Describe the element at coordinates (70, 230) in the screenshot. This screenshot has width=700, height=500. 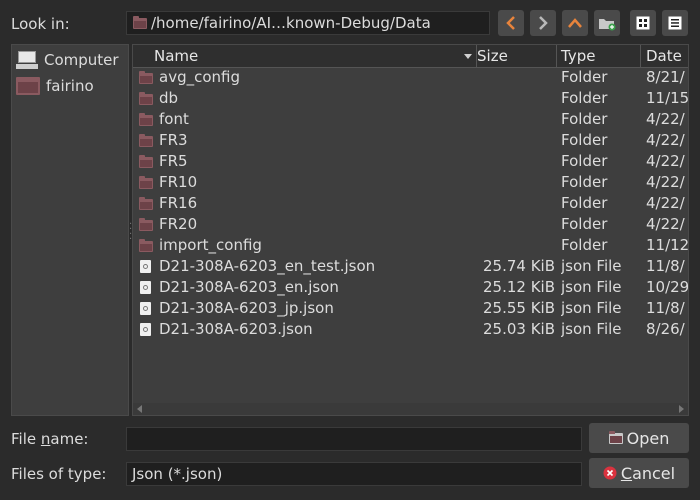
I see `places-sidebar: Computer fairino` at that location.